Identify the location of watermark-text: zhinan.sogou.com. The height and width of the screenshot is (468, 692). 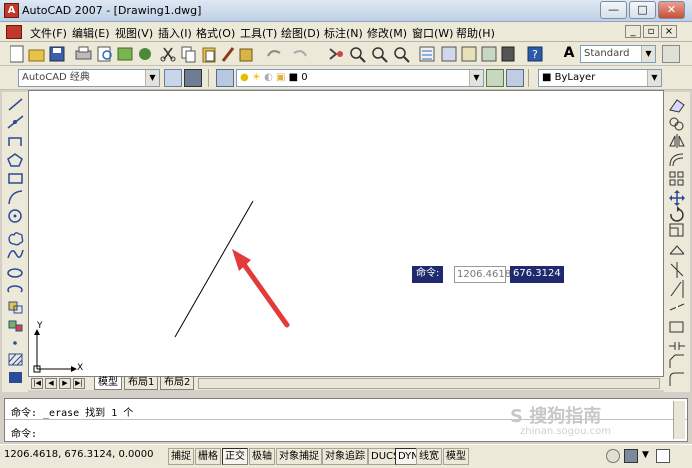
(566, 431).